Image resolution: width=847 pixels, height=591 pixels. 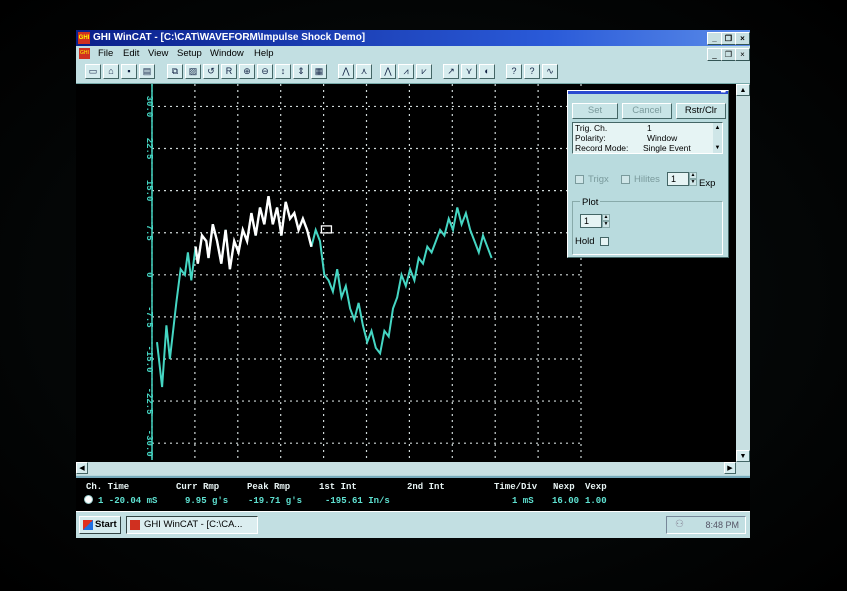 What do you see at coordinates (227, 53) in the screenshot?
I see `menu-window: Window` at bounding box center [227, 53].